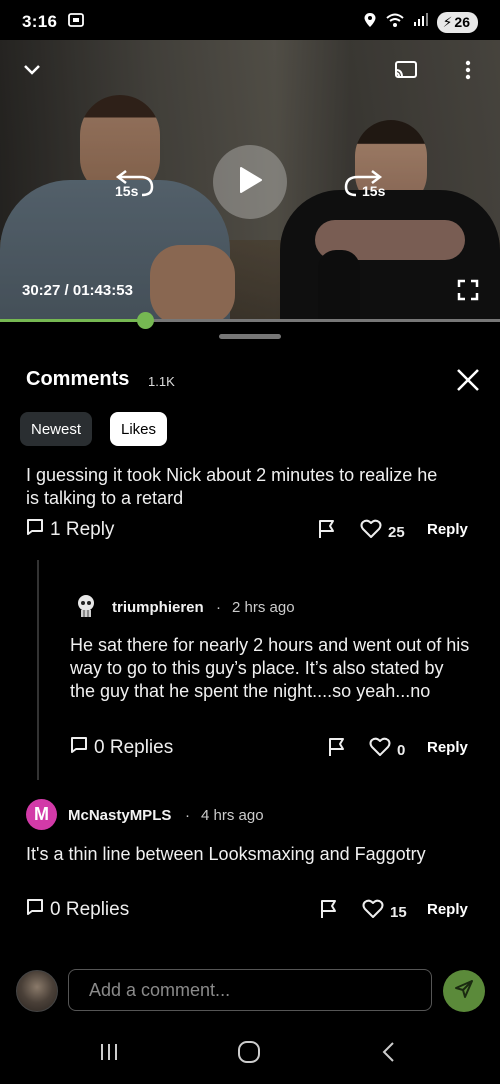 Image resolution: width=500 pixels, height=1084 pixels. Describe the element at coordinates (139, 429) in the screenshot. I see `filter-likes: Likes` at that location.